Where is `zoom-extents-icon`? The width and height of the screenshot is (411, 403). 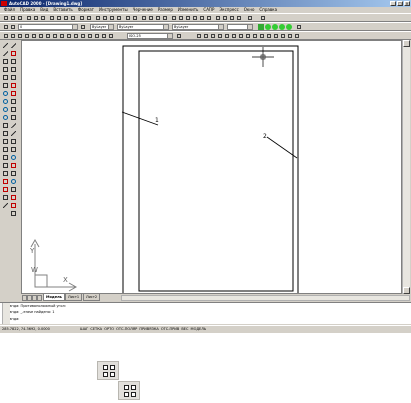 zoom-extents-icon is located at coordinates (209, 18).